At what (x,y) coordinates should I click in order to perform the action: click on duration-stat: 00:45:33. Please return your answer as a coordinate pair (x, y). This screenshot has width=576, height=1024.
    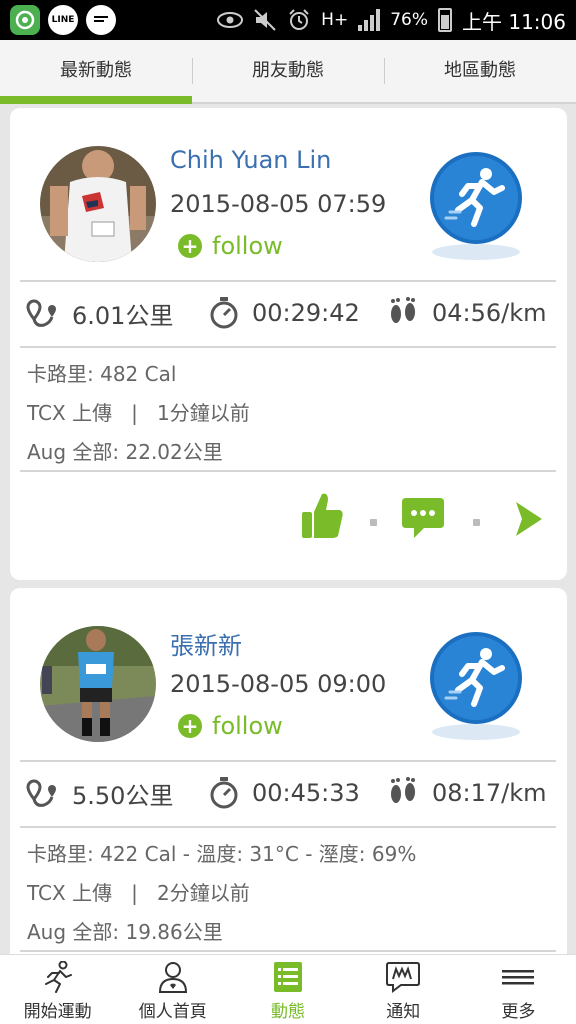
    Looking at the image, I should click on (284, 793).